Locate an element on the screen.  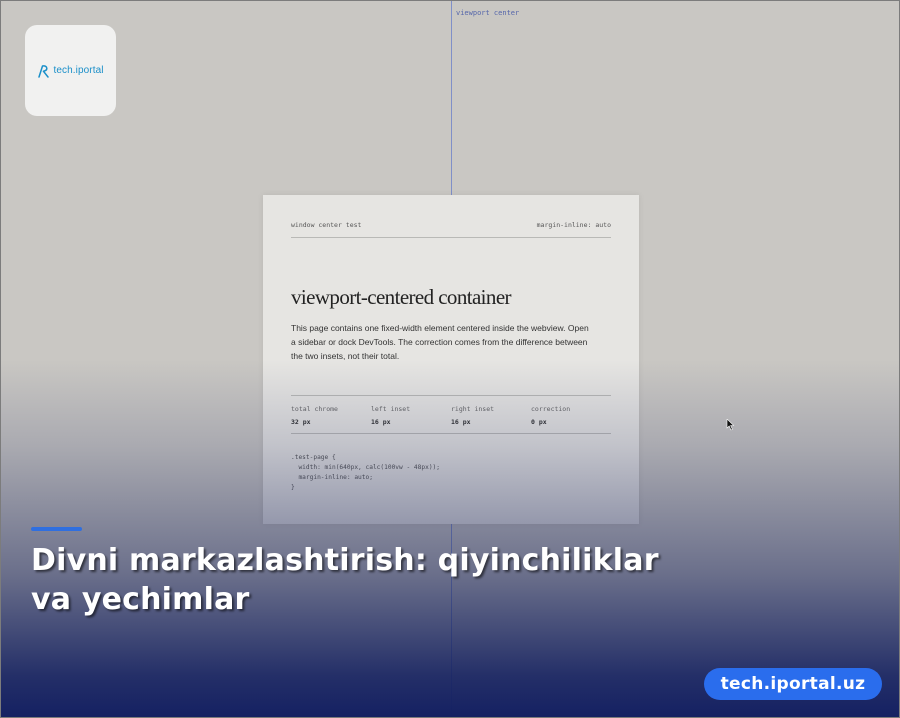
stat-right-inset: right inset 16 px is located at coordinates (491, 414).